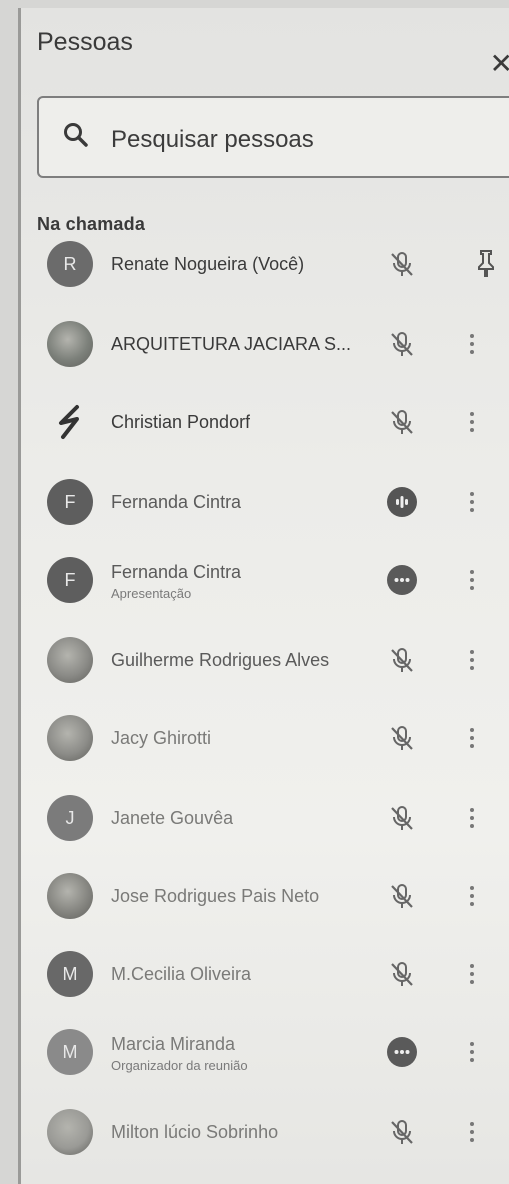 The image size is (509, 1184). Describe the element at coordinates (215, 896) in the screenshot. I see `participant-name: Jose Rodrigues Pais Neto` at that location.